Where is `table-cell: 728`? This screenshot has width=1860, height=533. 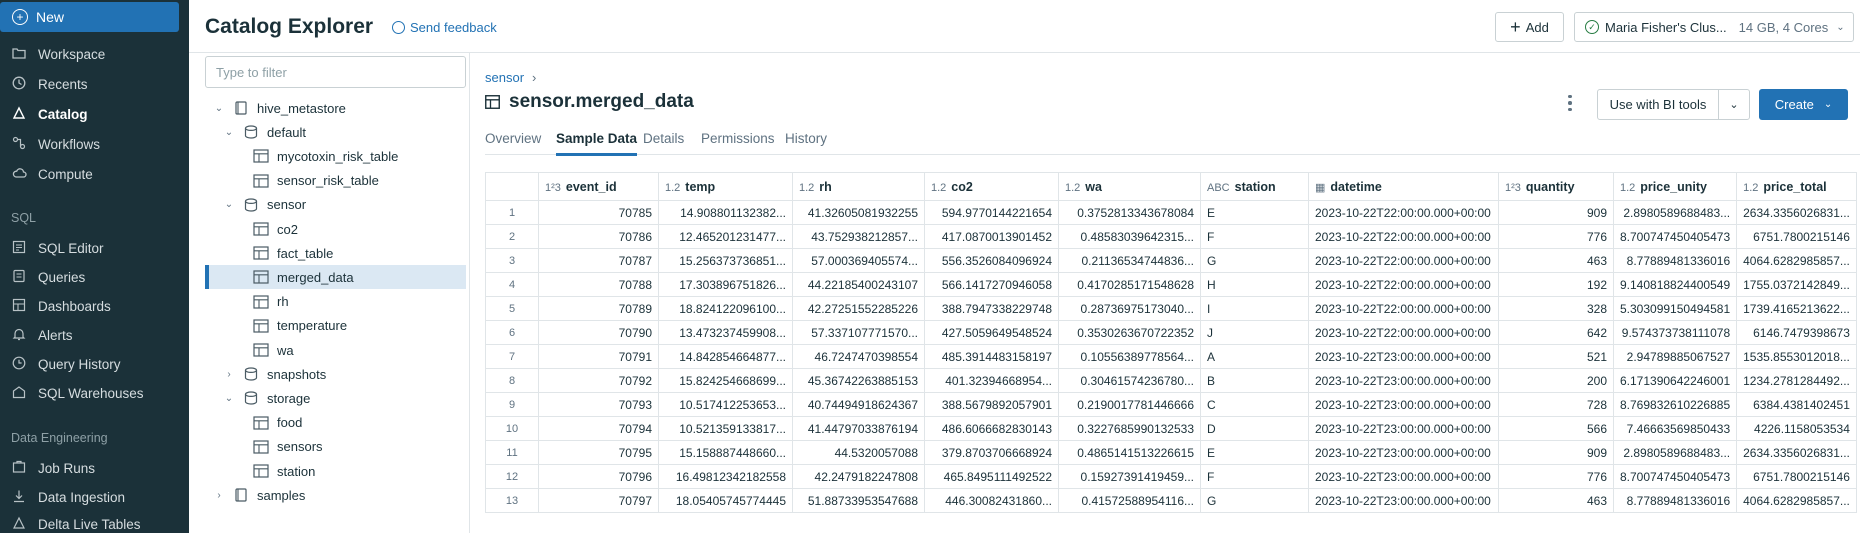
table-cell: 728 is located at coordinates (1556, 404).